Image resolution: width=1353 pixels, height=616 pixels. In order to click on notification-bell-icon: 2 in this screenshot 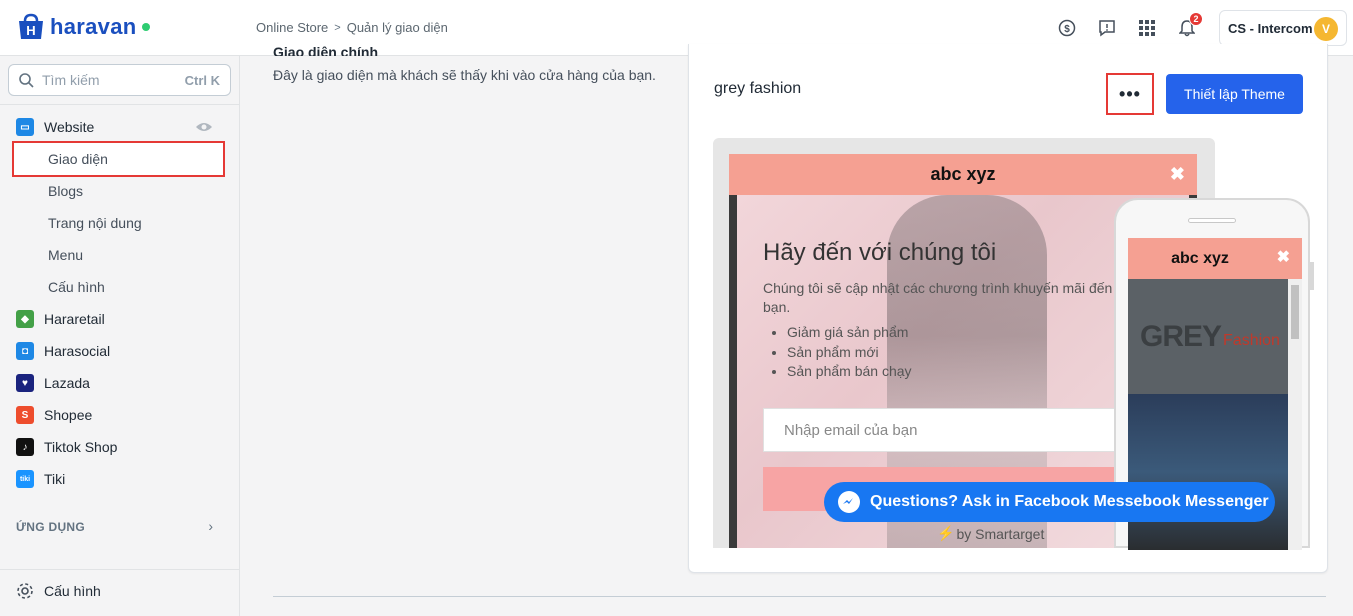, I will do `click(1187, 26)`.